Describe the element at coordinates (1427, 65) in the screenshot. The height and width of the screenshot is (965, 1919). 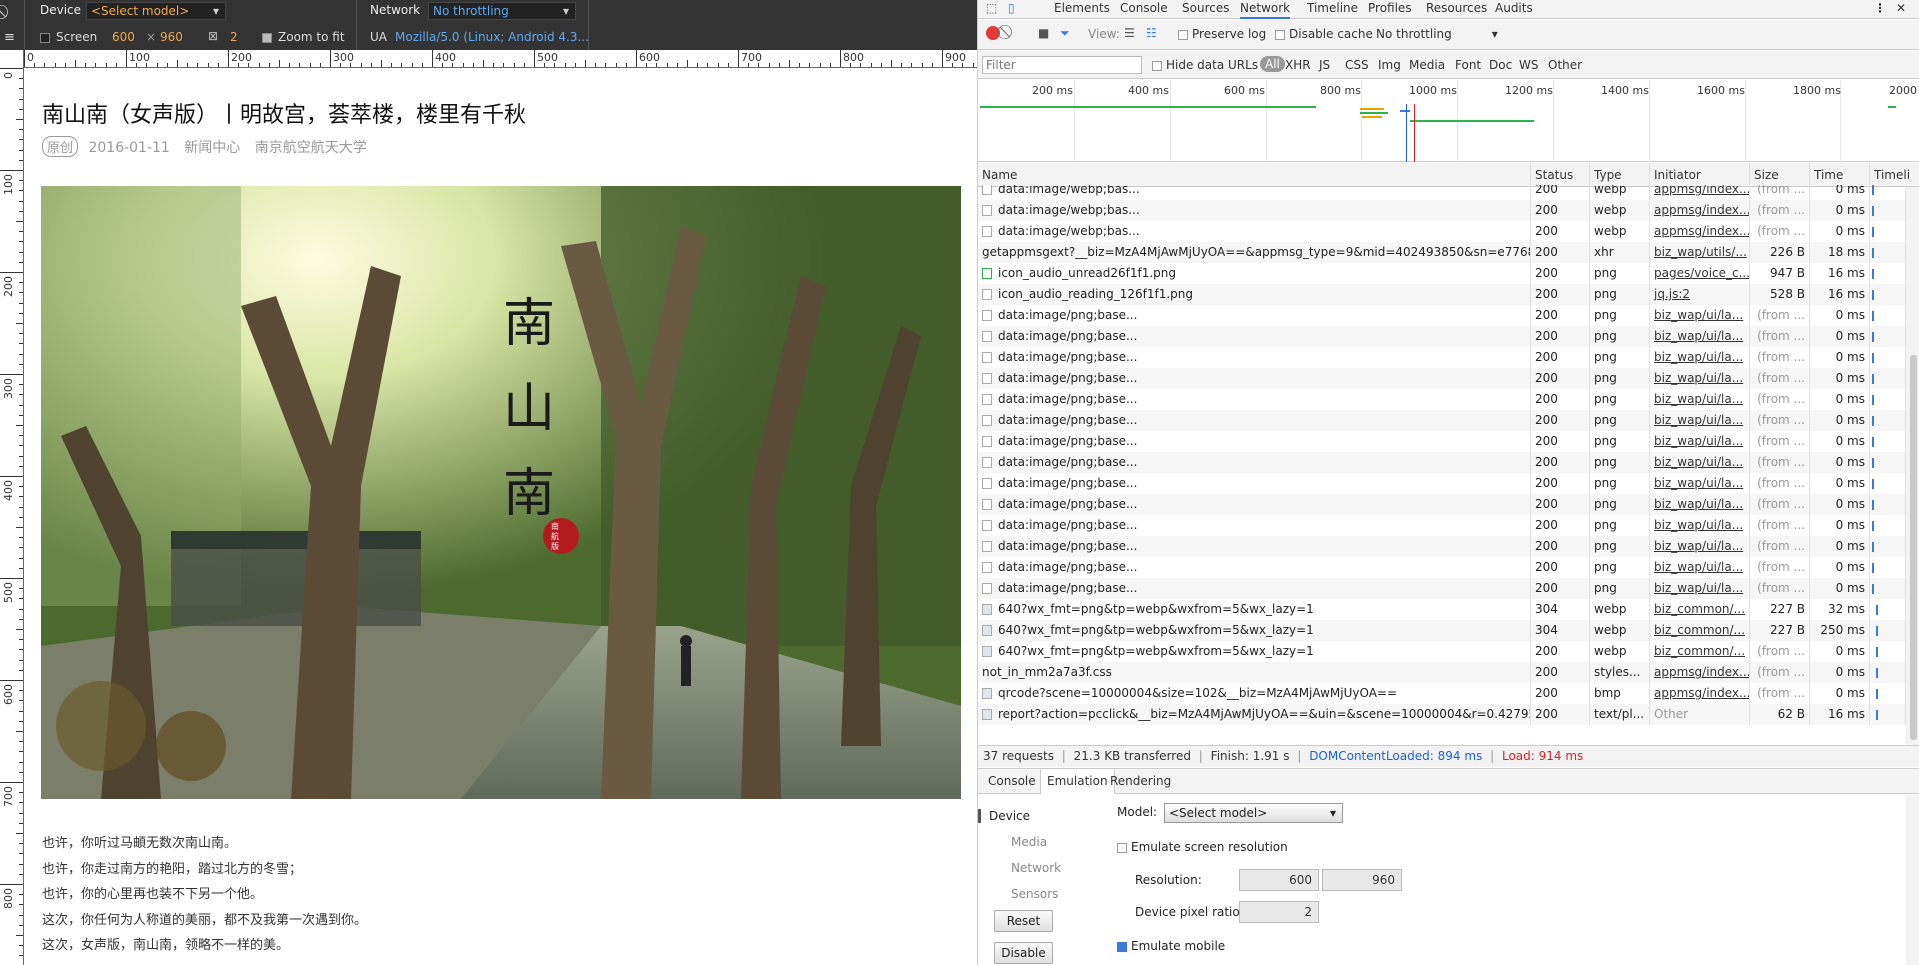
I see `filter-type-media: Media` at that location.